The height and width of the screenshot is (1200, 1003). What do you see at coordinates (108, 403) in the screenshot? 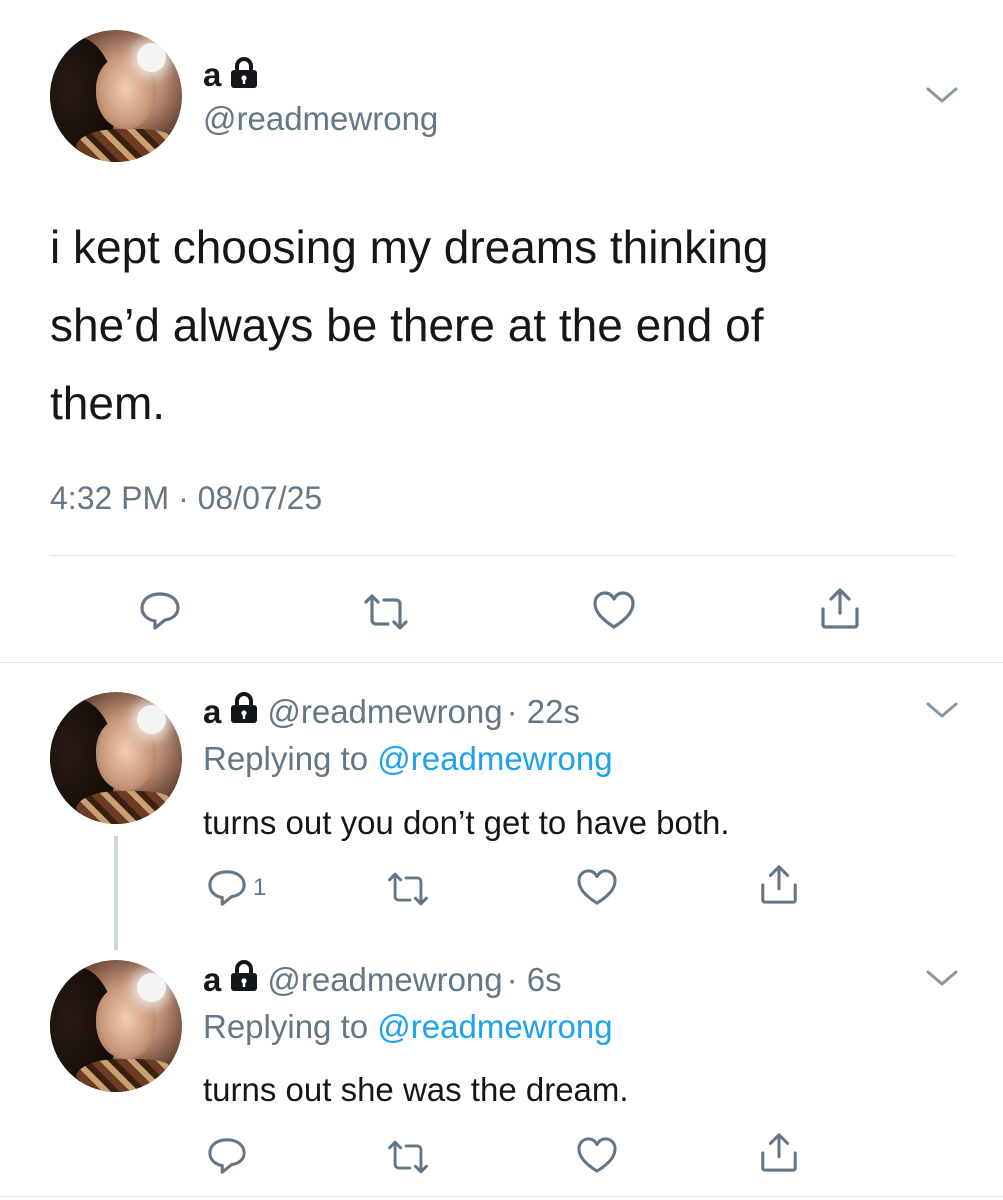
I see `tweet-text-line: them.` at bounding box center [108, 403].